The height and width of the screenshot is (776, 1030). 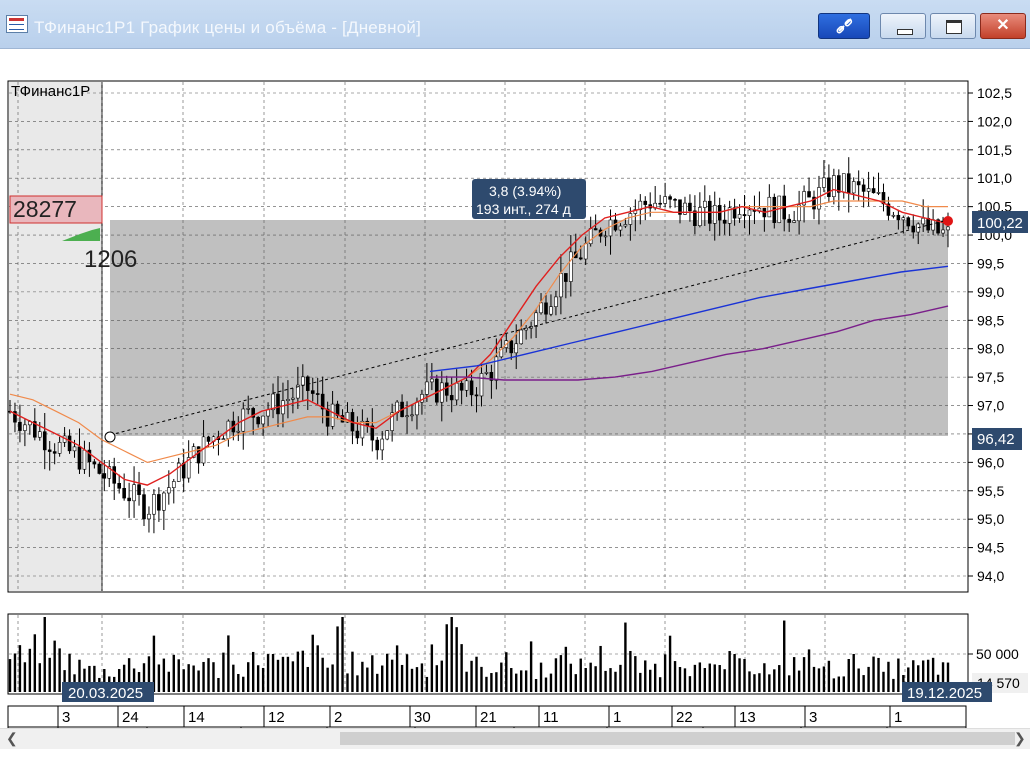 I want to click on price-axis-label: 102,0, so click(x=994, y=121).